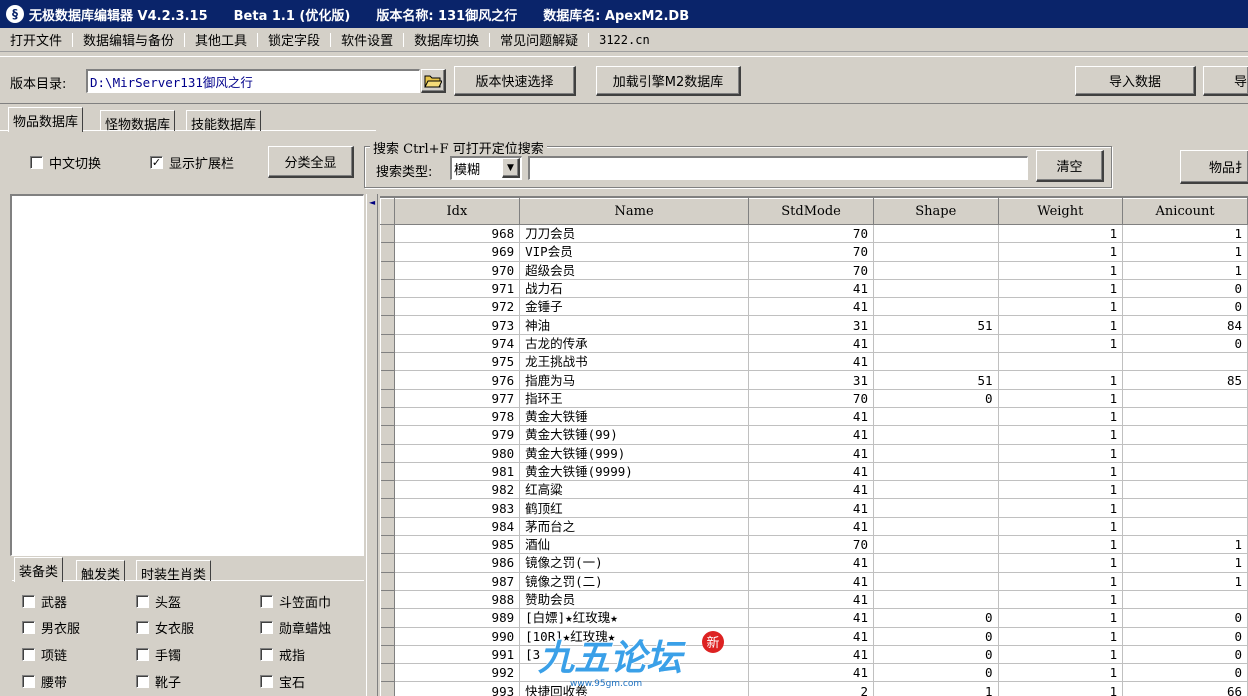  I want to click on menu-other-tools: 其他工具, so click(221, 39).